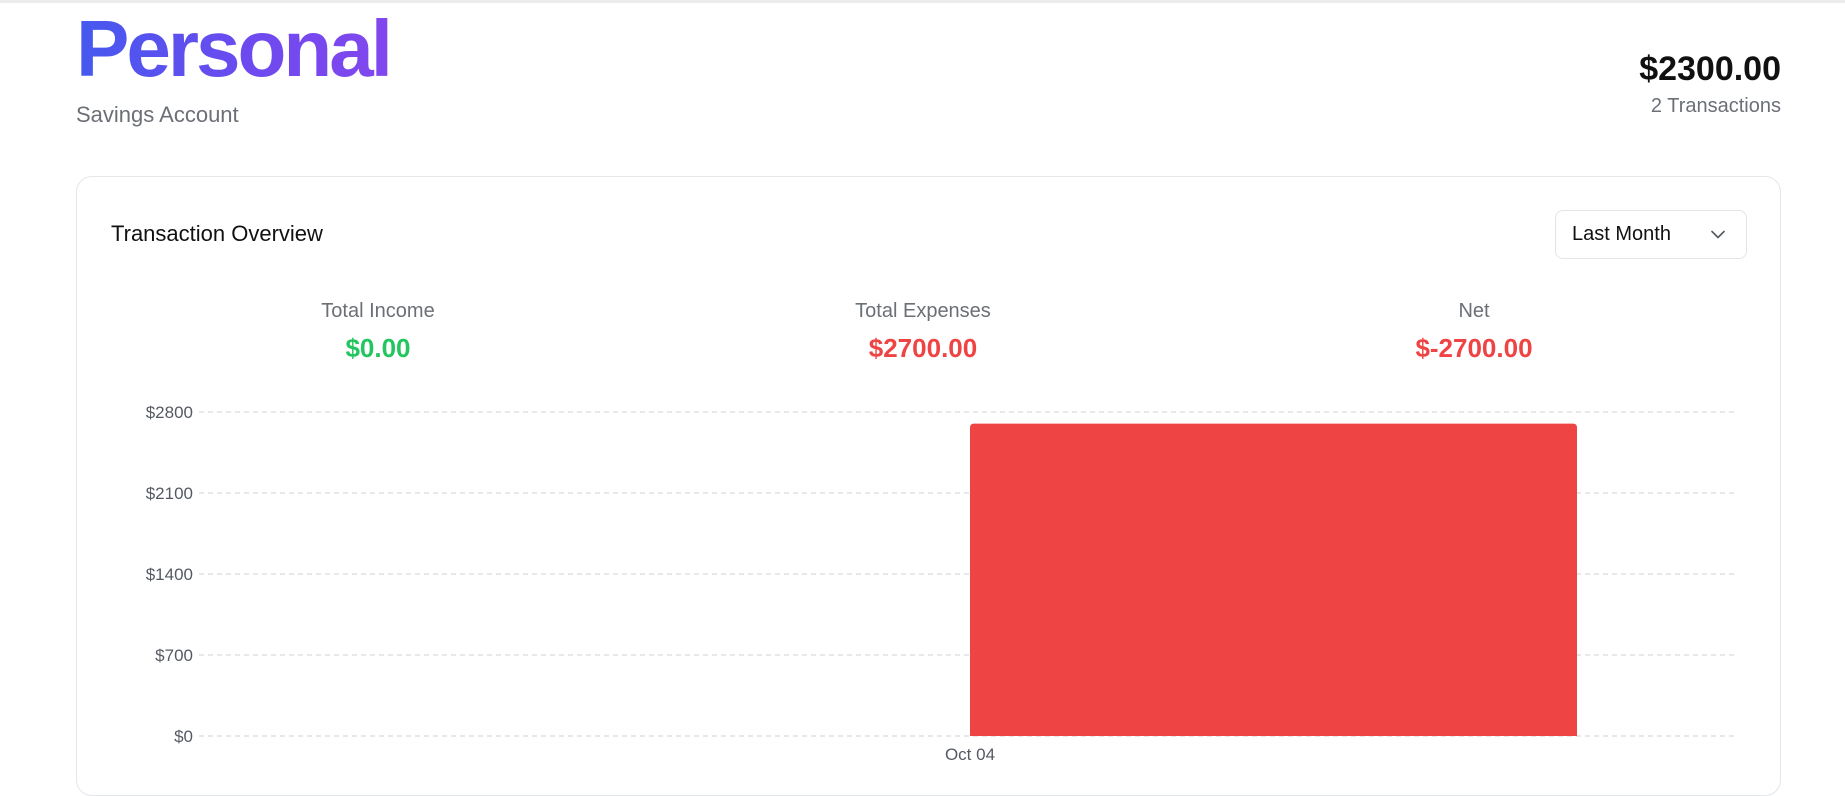 This screenshot has width=1845, height=796. Describe the element at coordinates (169, 412) in the screenshot. I see `y-tick-label: $2800` at that location.